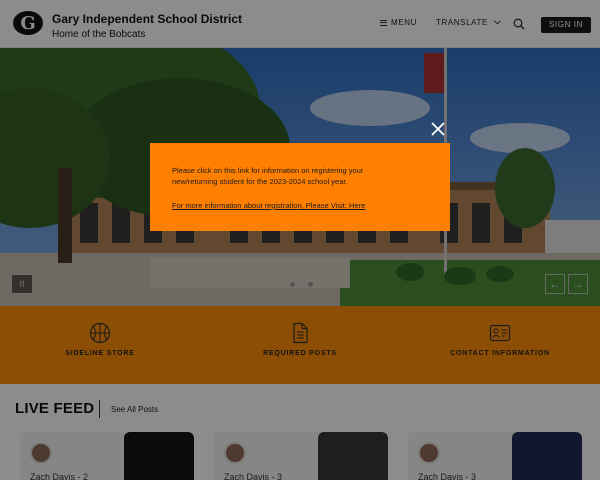 This screenshot has height=480, width=600. What do you see at coordinates (438, 129) in the screenshot?
I see `close-icon` at bounding box center [438, 129].